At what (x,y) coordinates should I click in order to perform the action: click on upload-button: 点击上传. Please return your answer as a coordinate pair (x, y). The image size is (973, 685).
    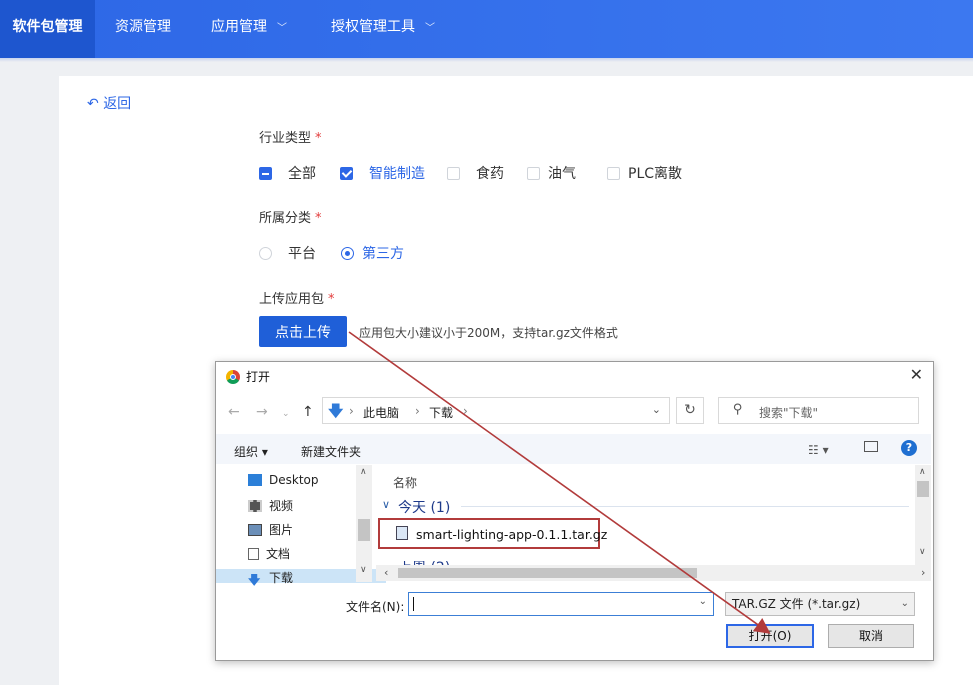
    Looking at the image, I should click on (303, 331).